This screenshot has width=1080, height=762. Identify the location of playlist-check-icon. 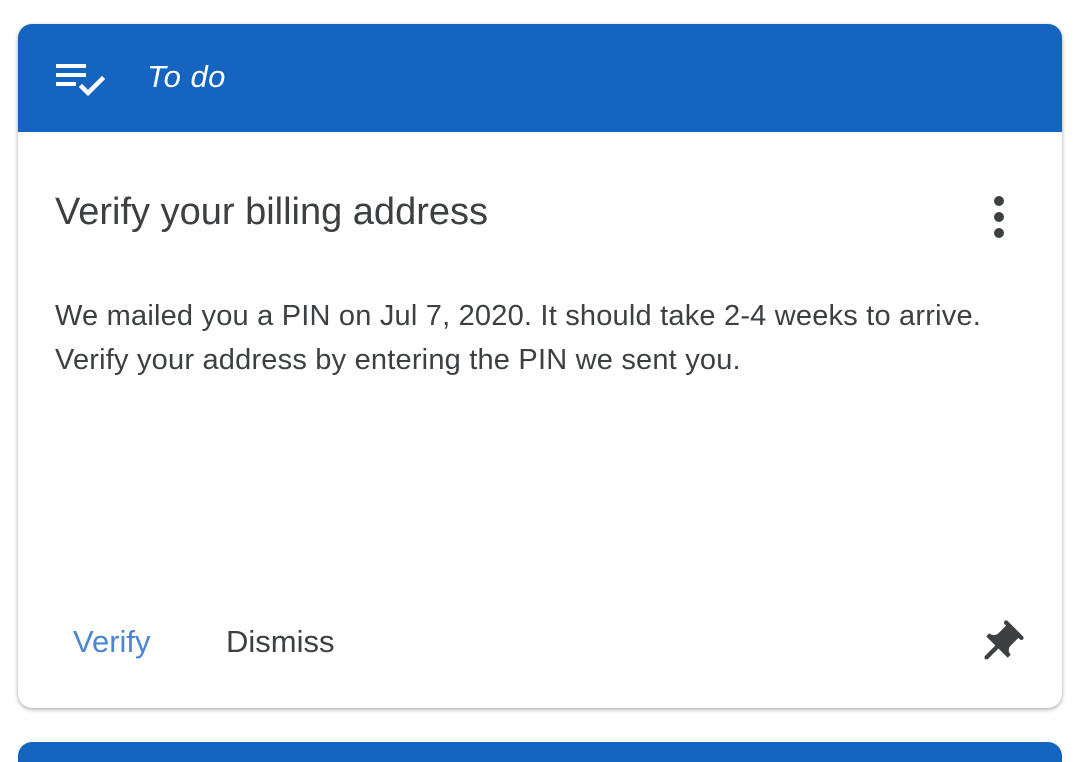
(81, 80).